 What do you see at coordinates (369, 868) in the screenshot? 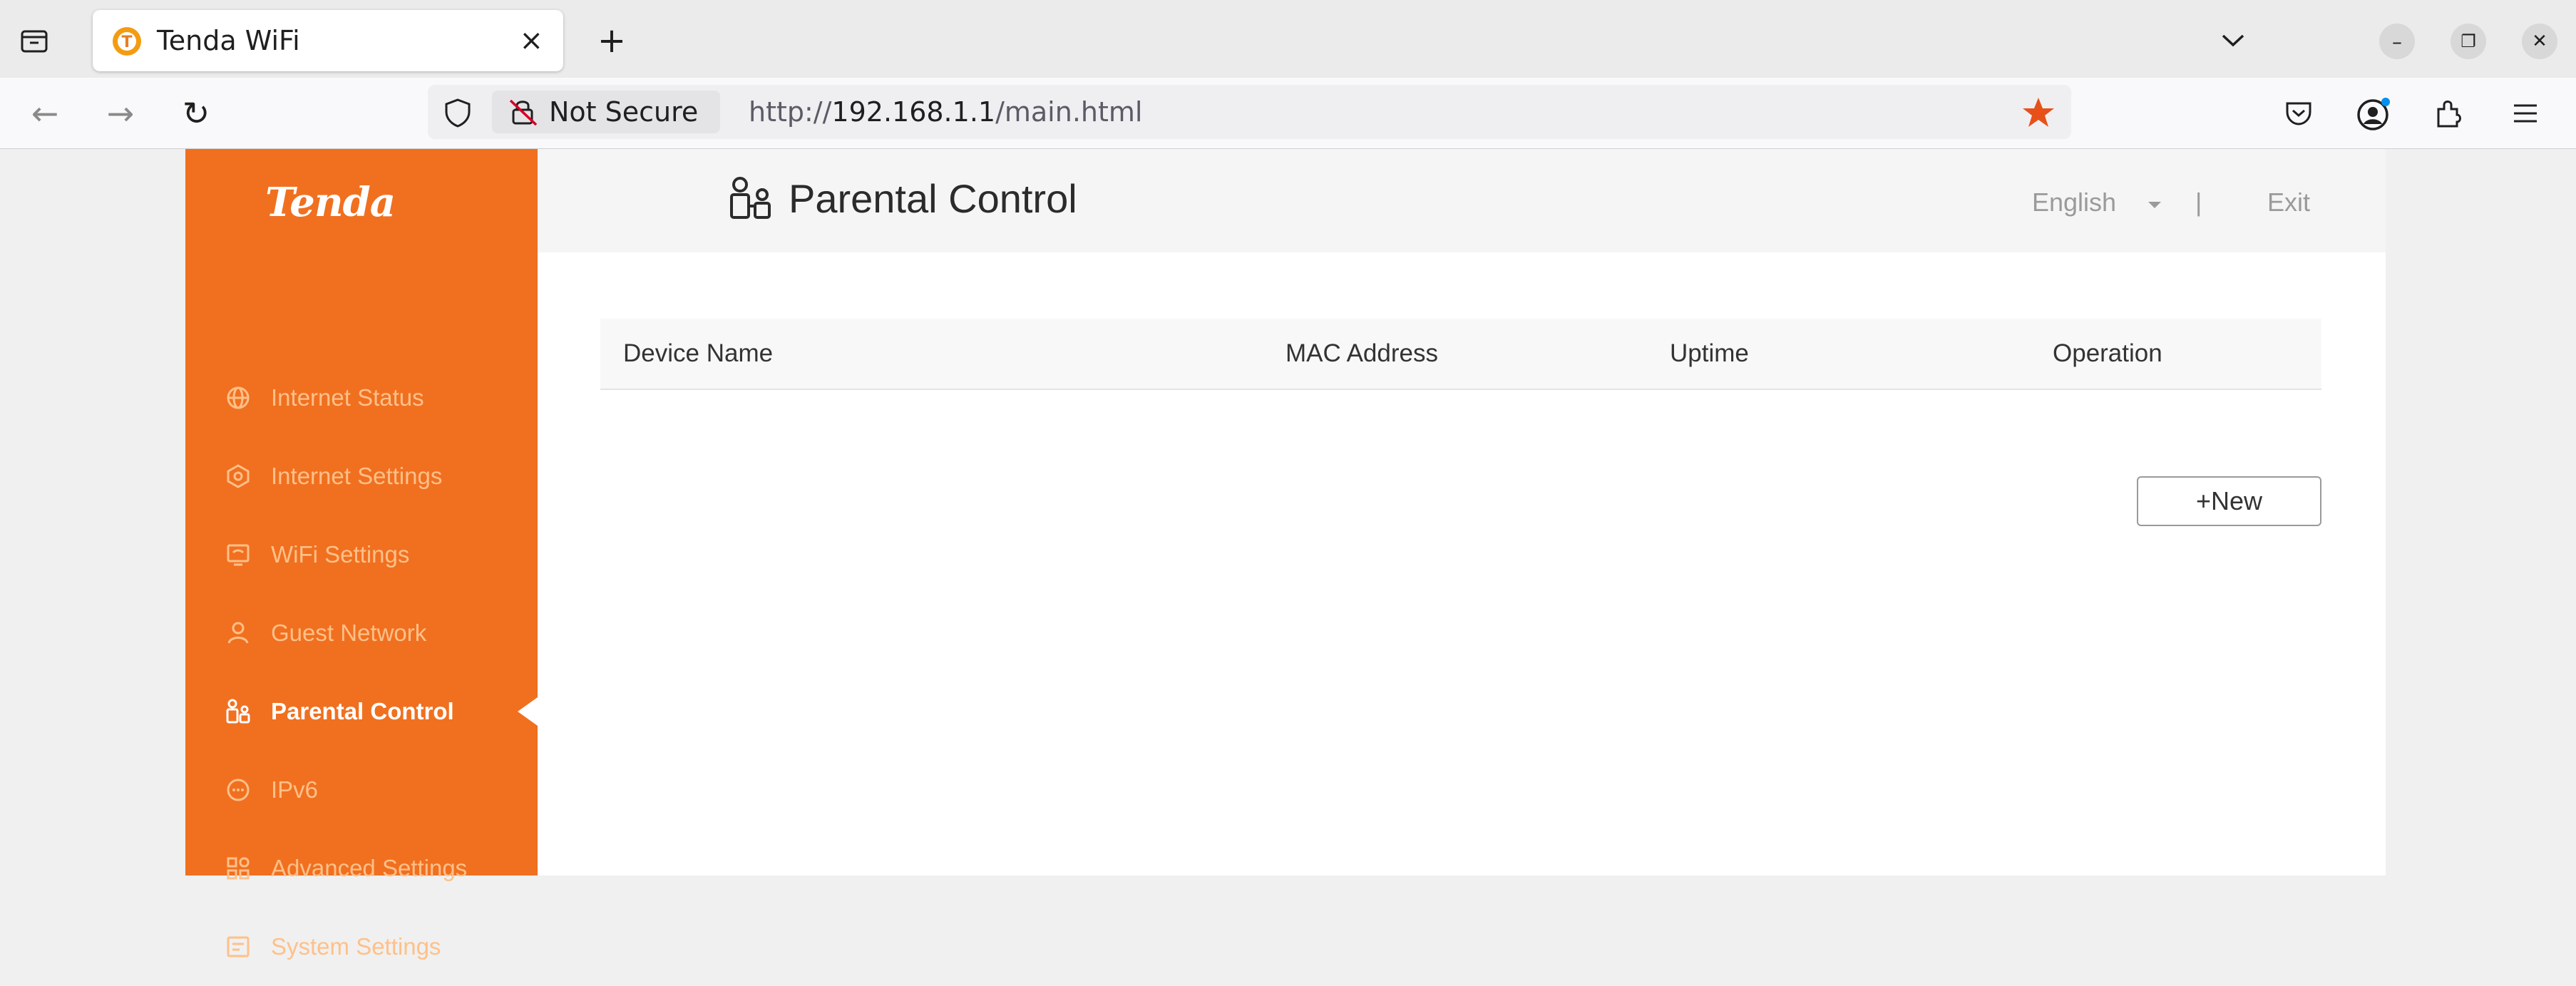
I see `sidebar-item-label: Advanced Settings` at bounding box center [369, 868].